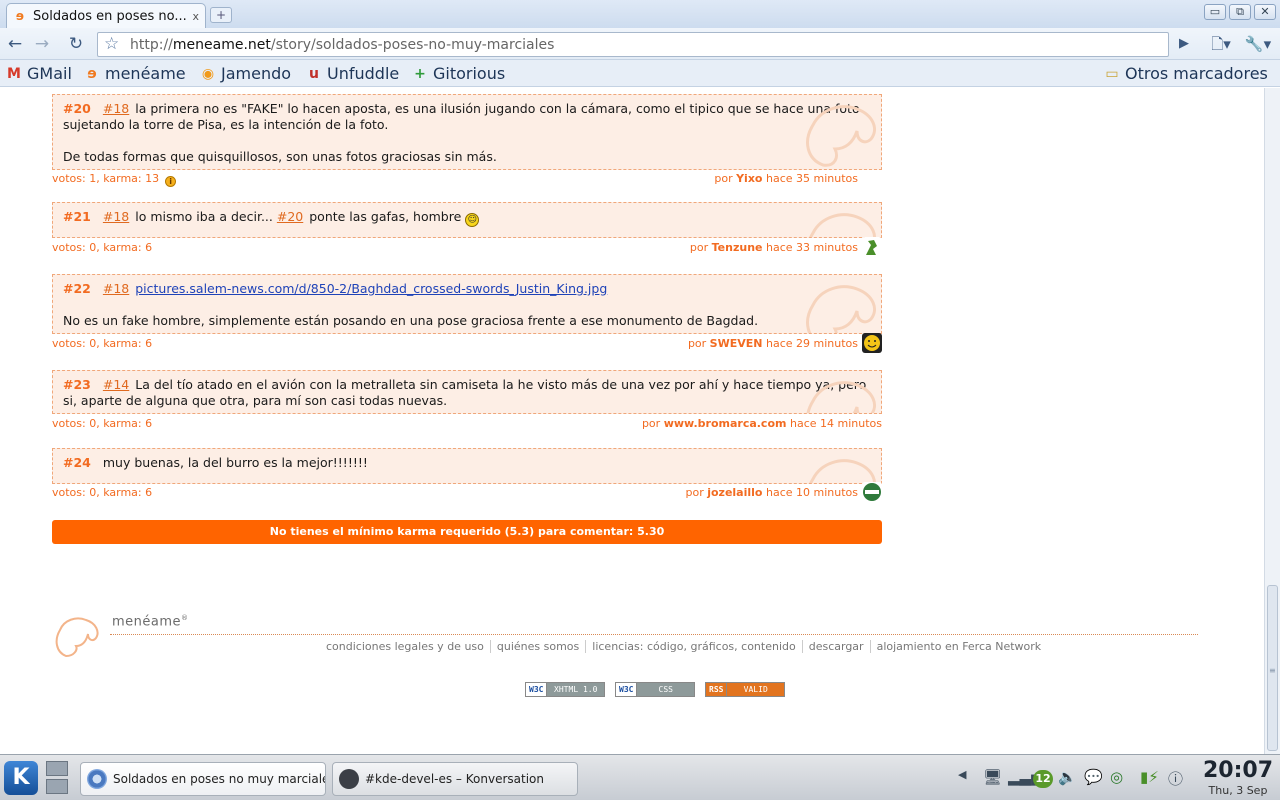  What do you see at coordinates (1186, 73) in the screenshot?
I see `other-bookmarks-folder: ▭ Otros marcadores` at bounding box center [1186, 73].